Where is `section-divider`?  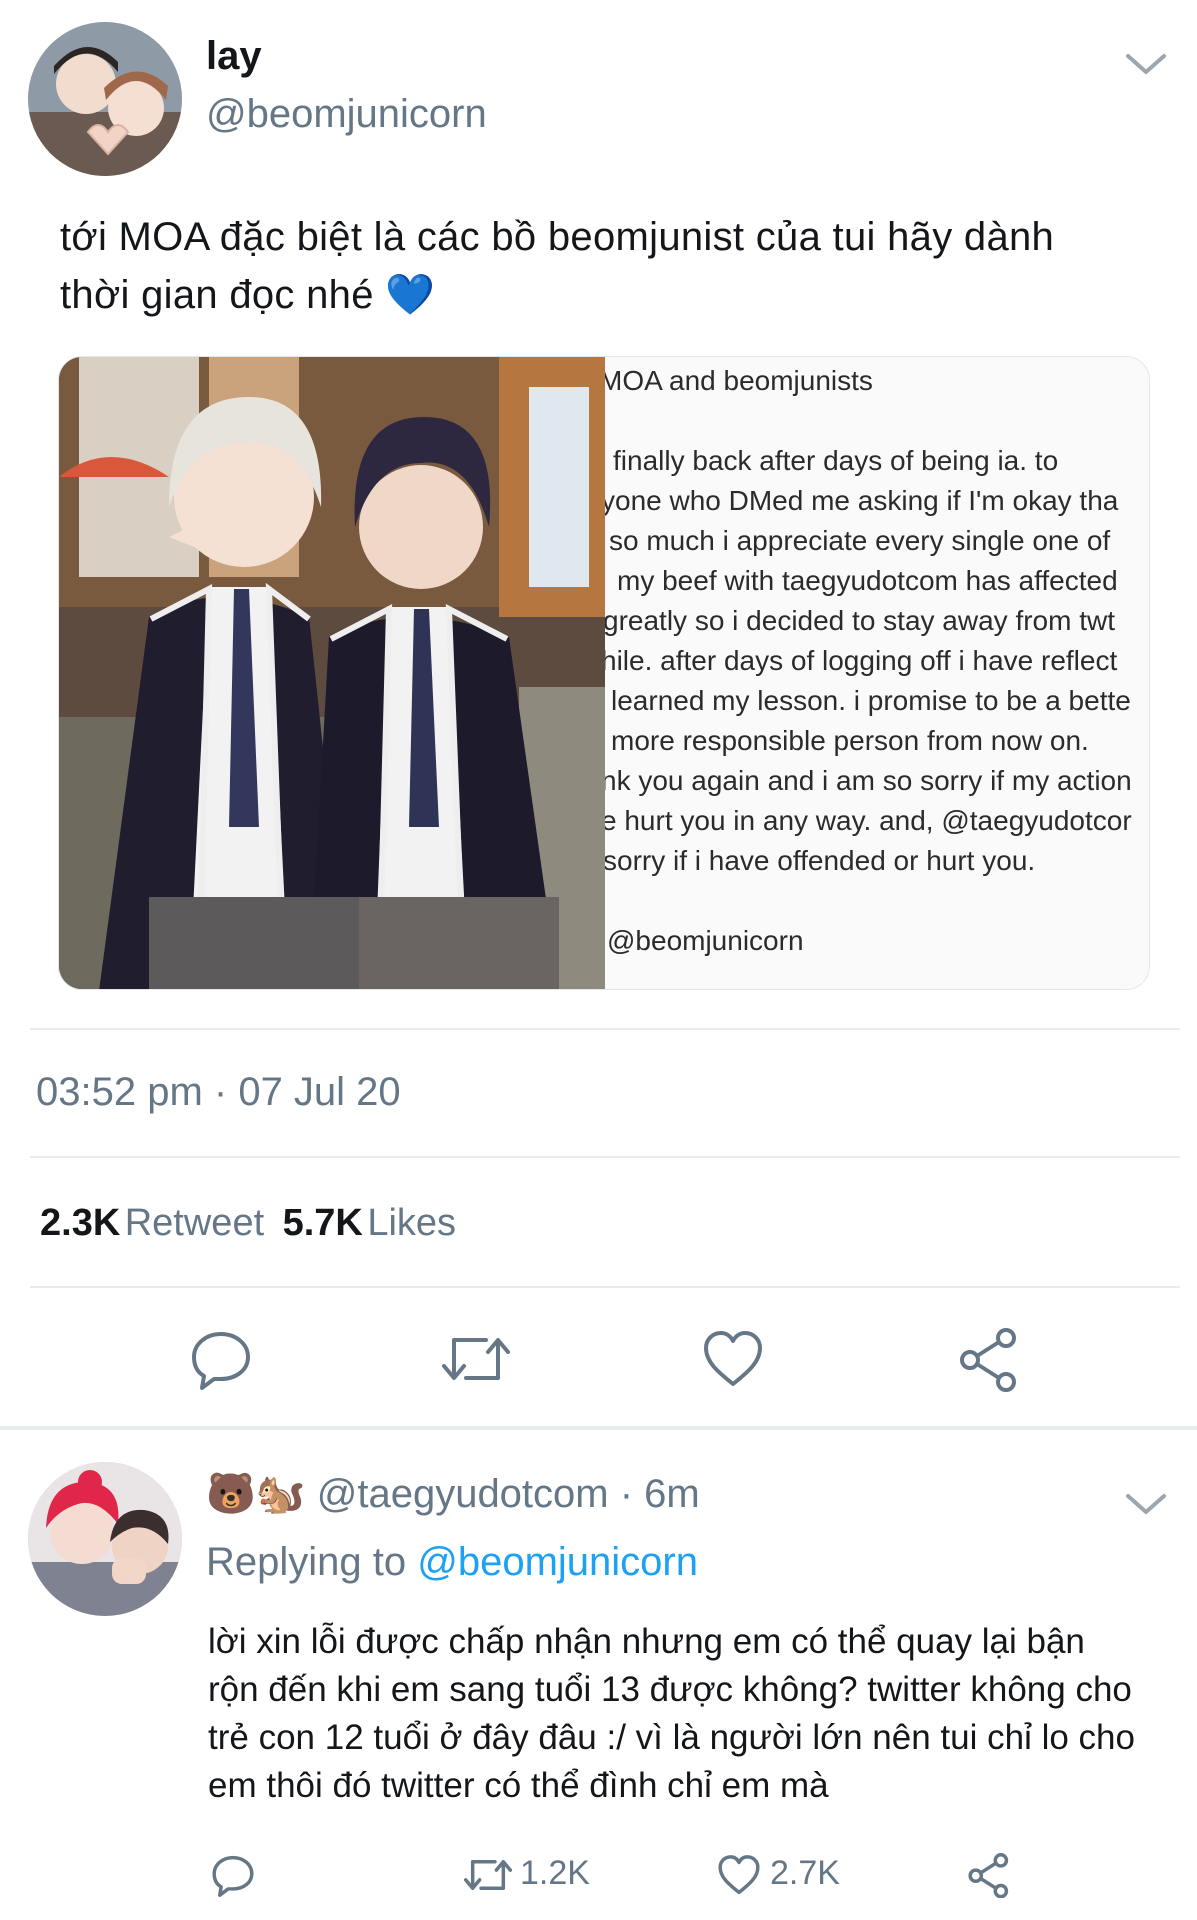
section-divider is located at coordinates (598, 1428).